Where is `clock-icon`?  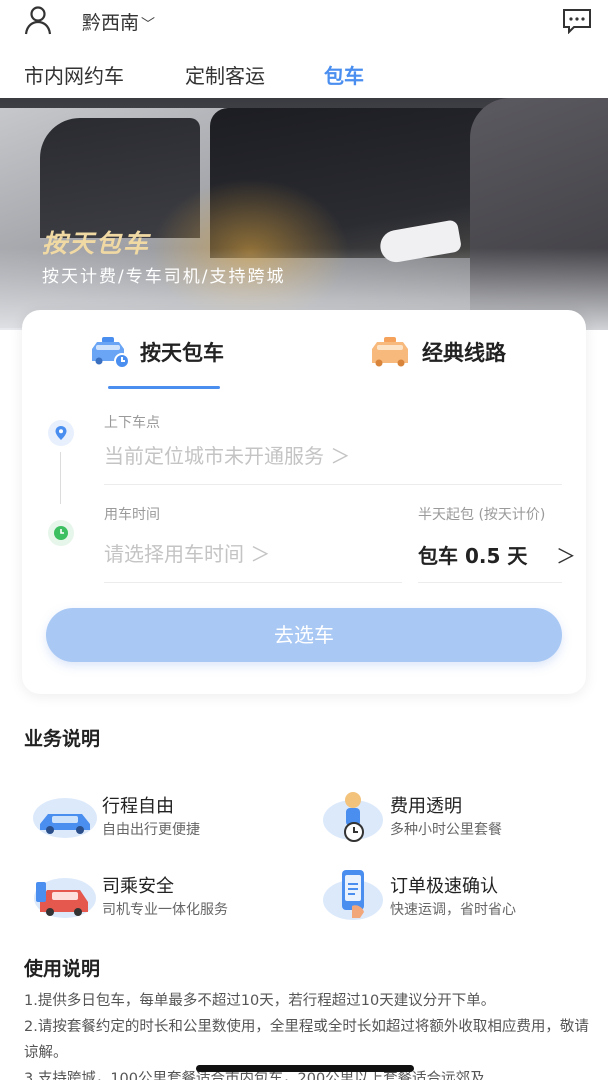 clock-icon is located at coordinates (61, 533).